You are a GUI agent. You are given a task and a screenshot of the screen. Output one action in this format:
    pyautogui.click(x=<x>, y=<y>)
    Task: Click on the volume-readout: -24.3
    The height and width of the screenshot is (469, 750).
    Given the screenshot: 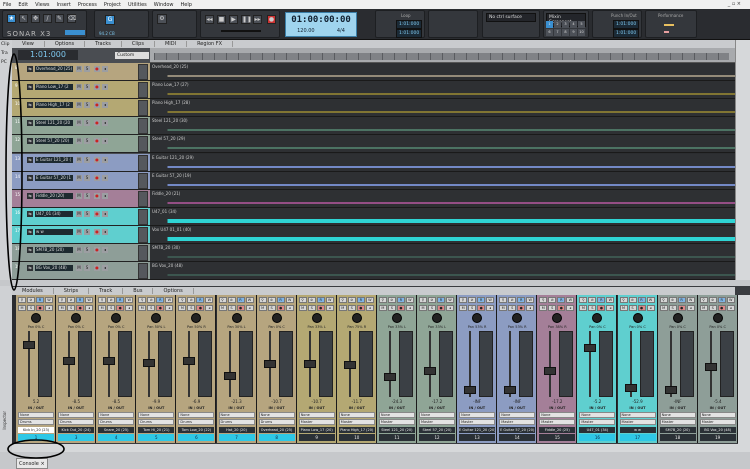 What is the action you would take?
    pyautogui.click(x=397, y=401)
    